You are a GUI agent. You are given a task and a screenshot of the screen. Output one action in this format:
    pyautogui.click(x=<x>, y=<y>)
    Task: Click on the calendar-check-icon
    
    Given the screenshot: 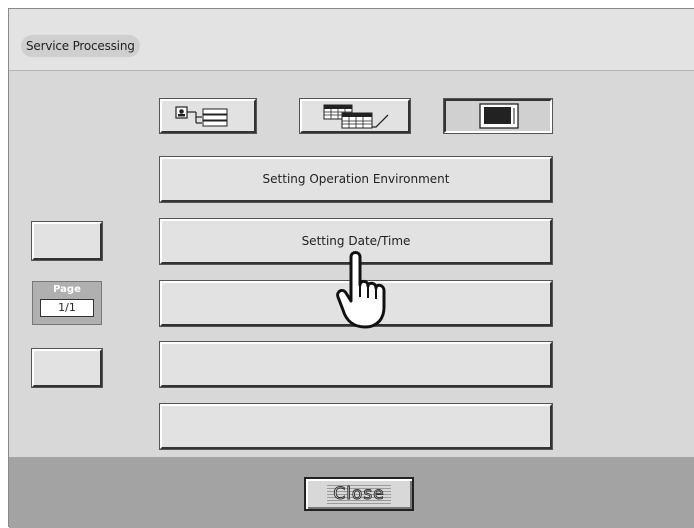 What is the action you would take?
    pyautogui.click(x=356, y=116)
    